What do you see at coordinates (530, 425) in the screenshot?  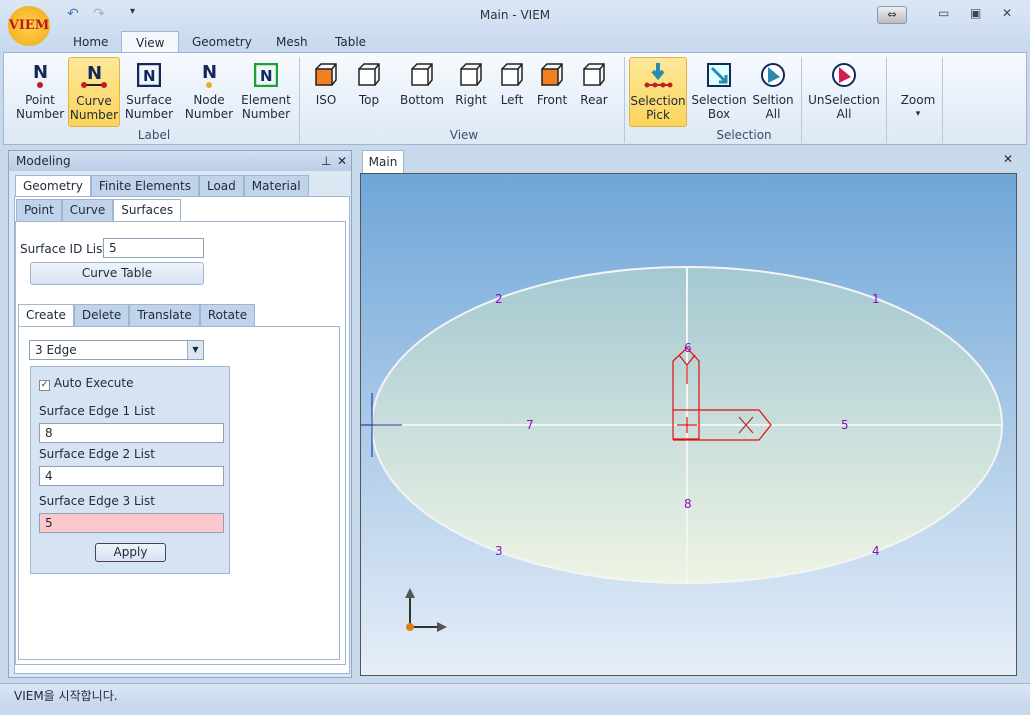 I see `curve-label: 7` at bounding box center [530, 425].